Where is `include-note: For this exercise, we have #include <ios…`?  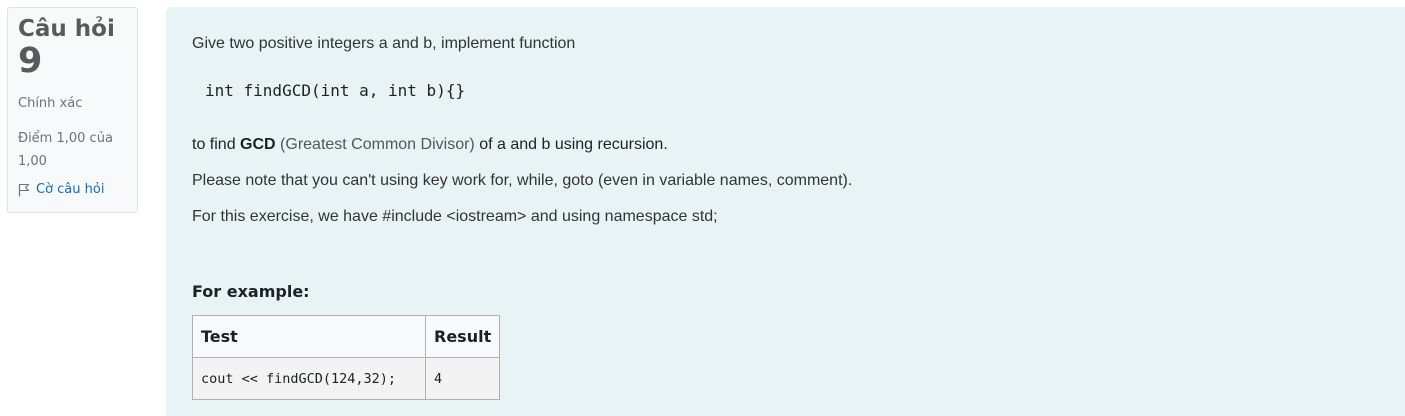 include-note: For this exercise, we have #include <ios… is located at coordinates (455, 216).